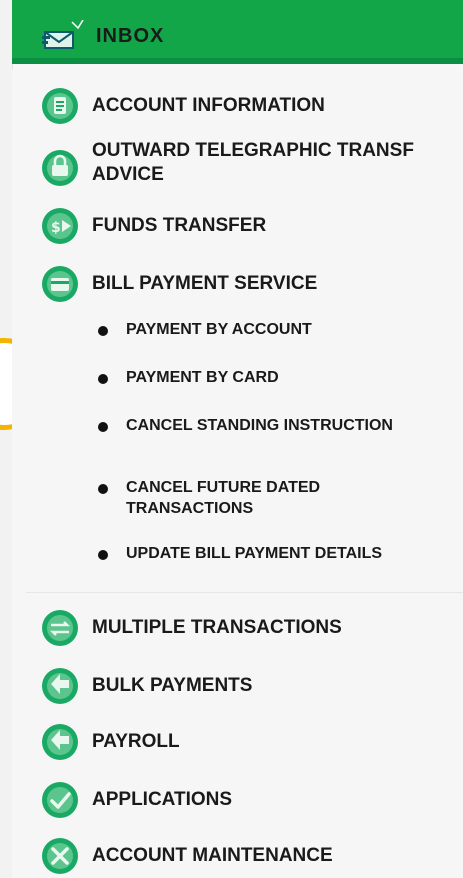 The width and height of the screenshot is (463, 878). I want to click on funds-transfer-icon: $, so click(60, 226).